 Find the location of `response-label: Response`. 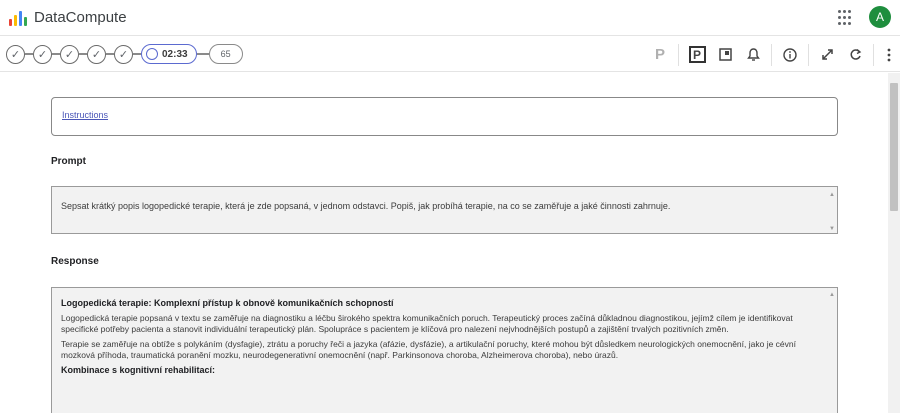

response-label: Response is located at coordinates (75, 261).